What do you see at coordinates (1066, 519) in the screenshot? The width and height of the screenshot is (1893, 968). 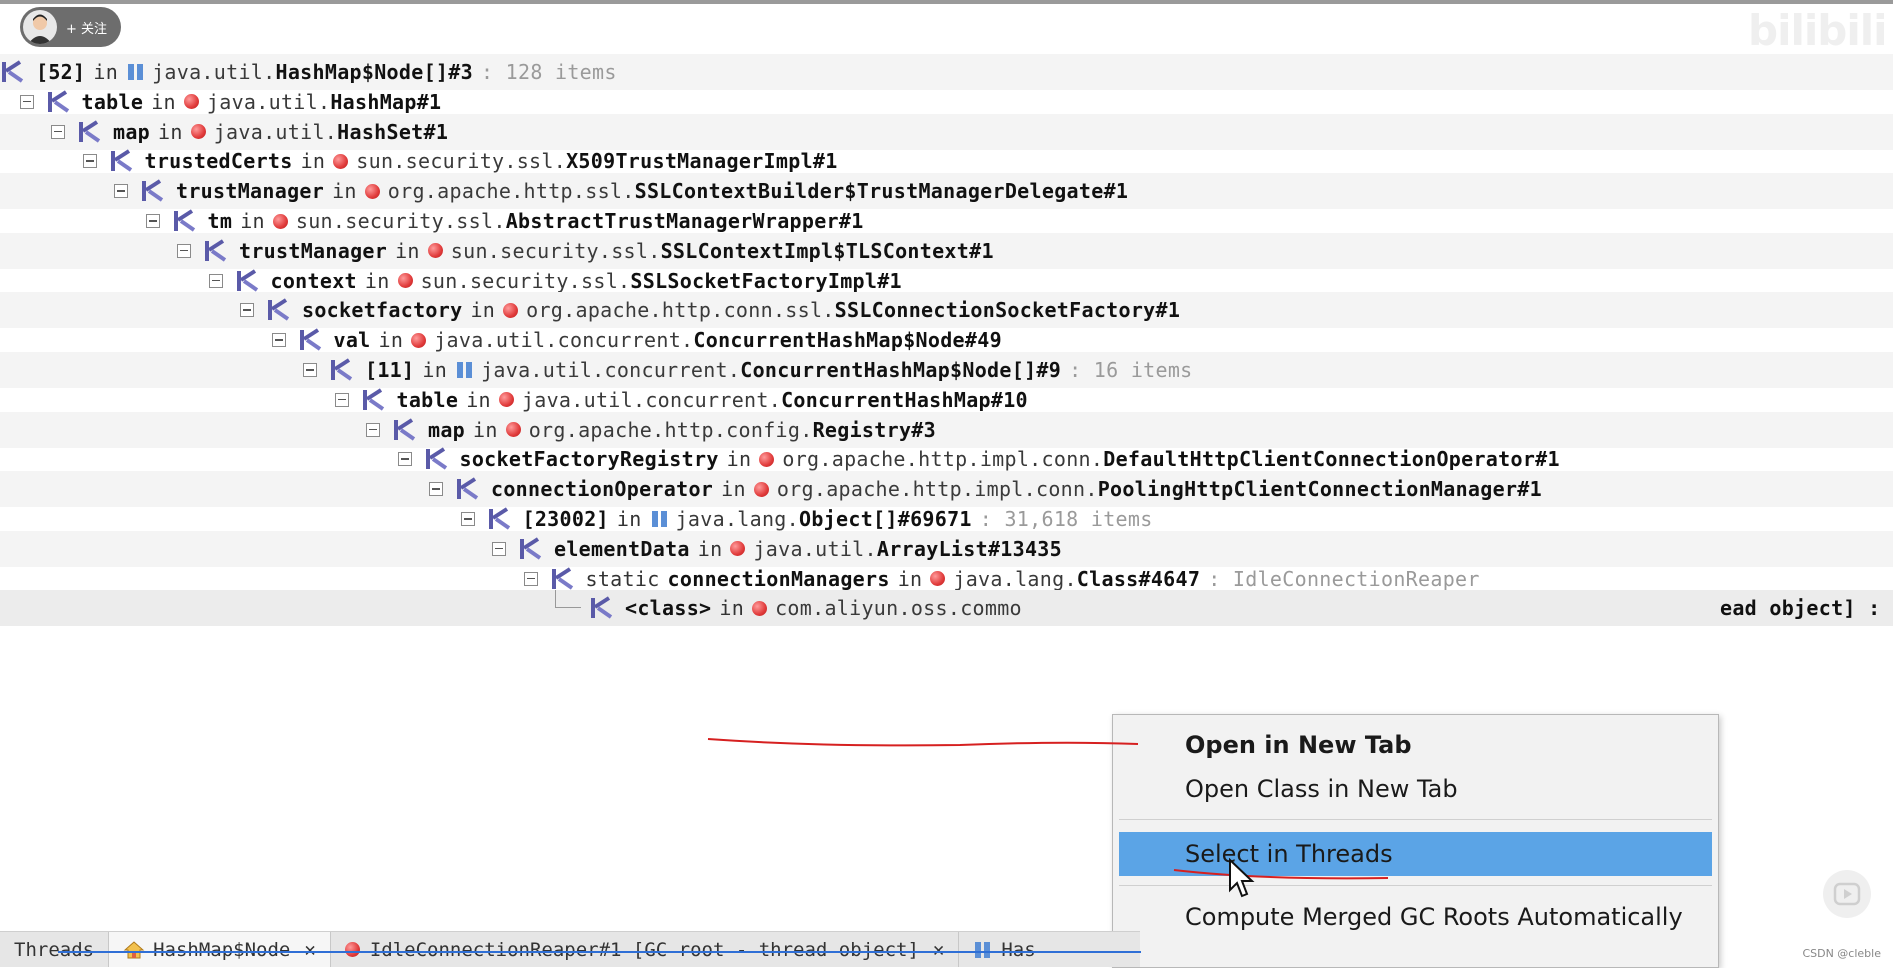 I see `item-count-note: : 31,618 items` at bounding box center [1066, 519].